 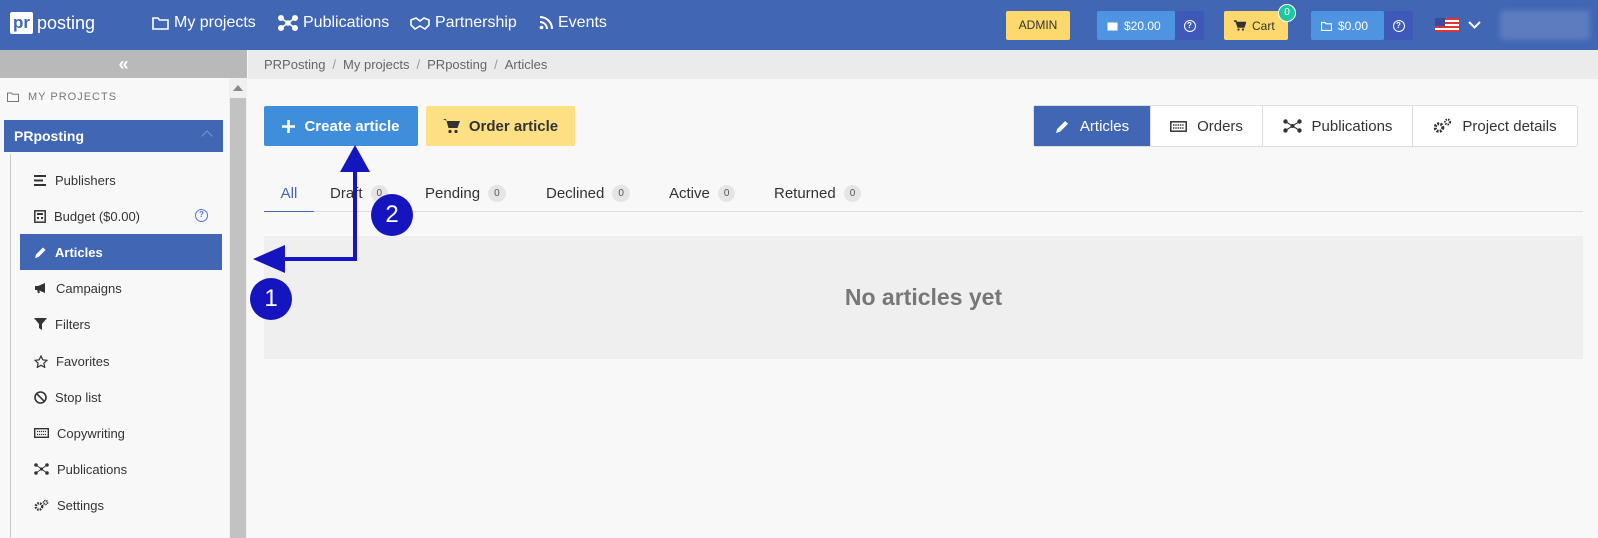 I want to click on tab-active: Active 0, so click(x=702, y=193).